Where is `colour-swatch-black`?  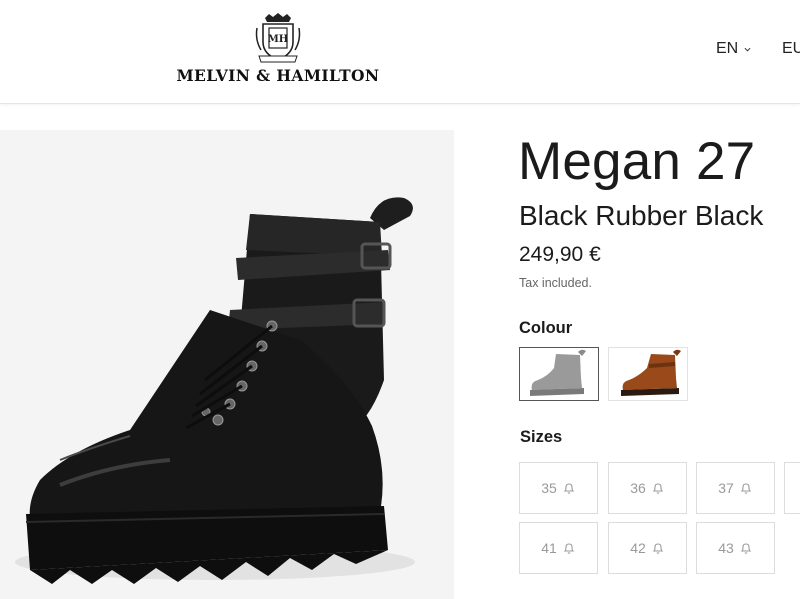 colour-swatch-black is located at coordinates (559, 374).